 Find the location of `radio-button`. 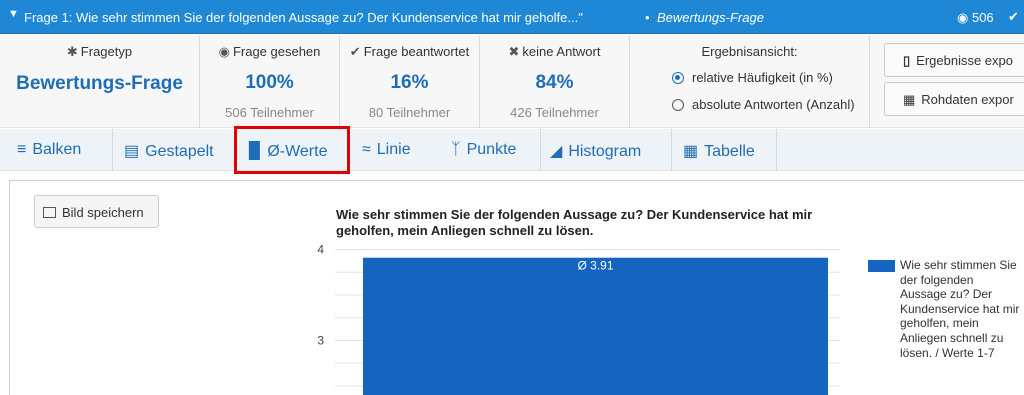

radio-button is located at coordinates (678, 105).